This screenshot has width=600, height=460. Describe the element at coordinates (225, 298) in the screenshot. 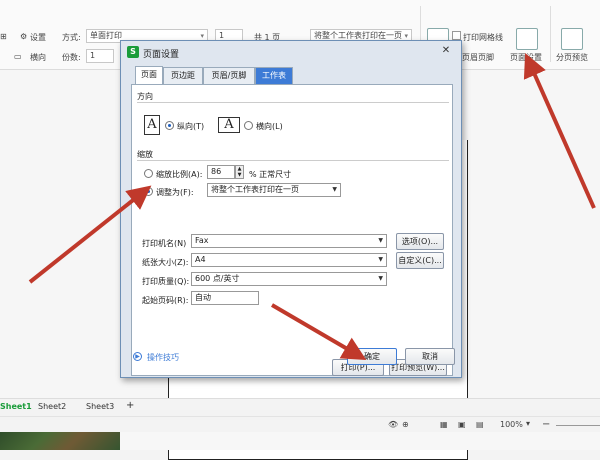

I see `first-page-input: 自动` at that location.